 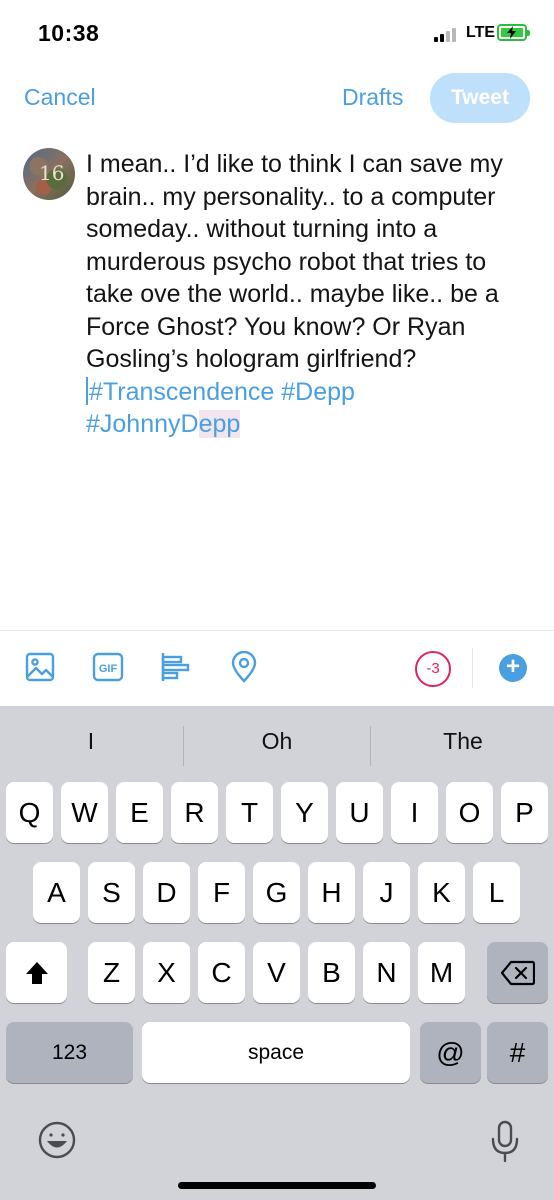 I want to click on clock: 10:38, so click(x=69, y=33).